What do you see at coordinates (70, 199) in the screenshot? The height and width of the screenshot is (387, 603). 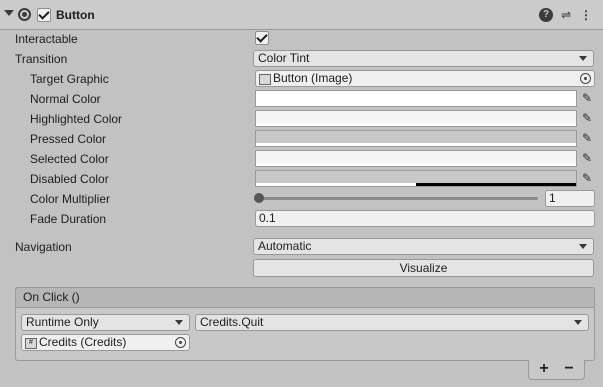 I see `color-multiplier-label: Color Multiplier` at bounding box center [70, 199].